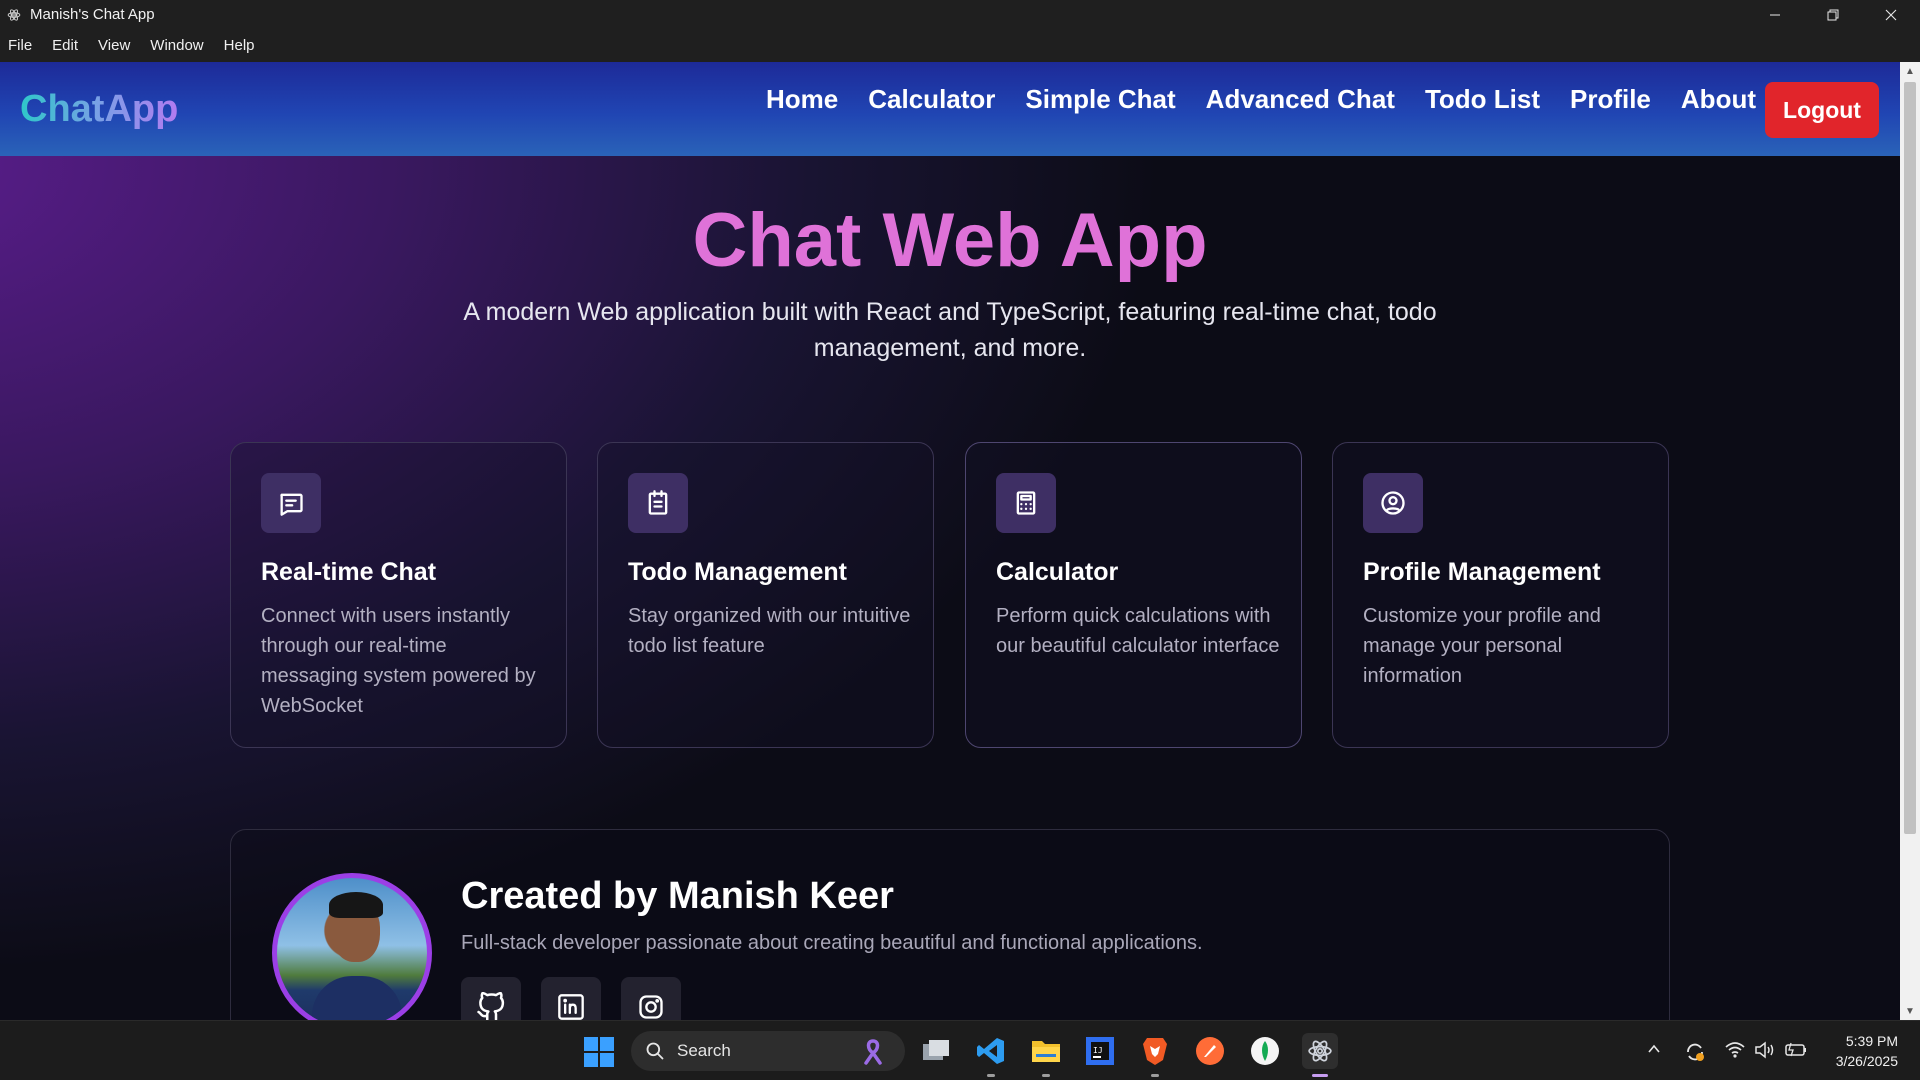  I want to click on restore-icon, so click(1833, 14).